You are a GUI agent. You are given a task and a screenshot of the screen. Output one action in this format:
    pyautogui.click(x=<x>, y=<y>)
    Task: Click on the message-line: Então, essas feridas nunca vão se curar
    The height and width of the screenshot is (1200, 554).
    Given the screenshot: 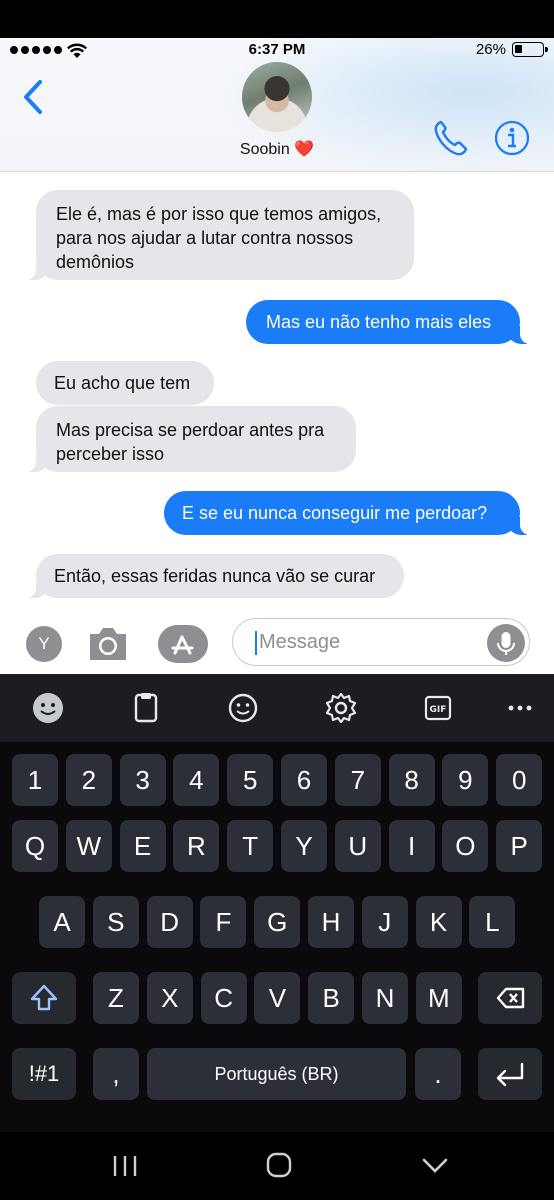 What is the action you would take?
    pyautogui.click(x=215, y=576)
    